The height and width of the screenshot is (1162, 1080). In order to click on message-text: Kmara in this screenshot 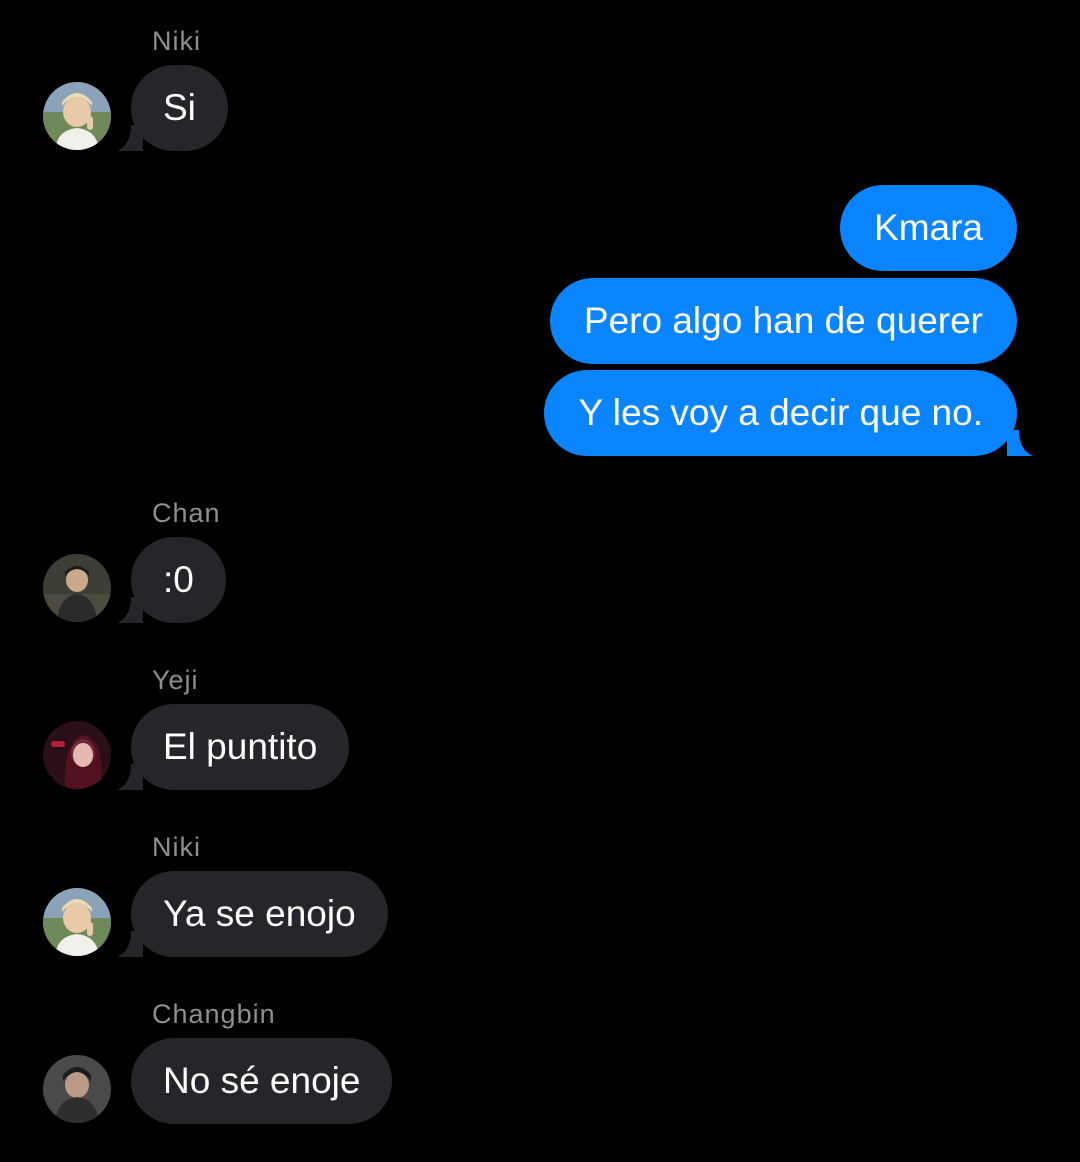, I will do `click(928, 227)`.